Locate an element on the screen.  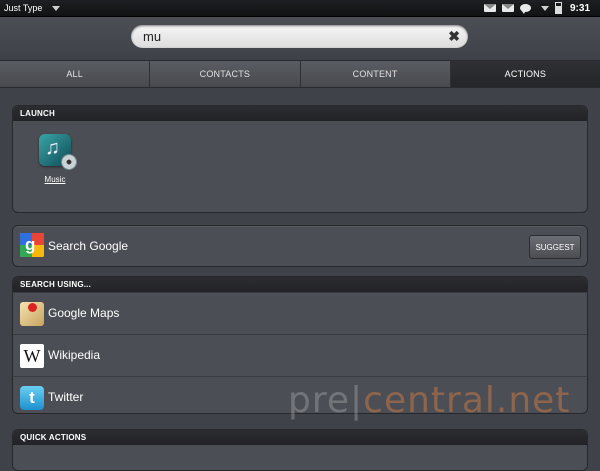
search-input: mu ✖ is located at coordinates (299, 36).